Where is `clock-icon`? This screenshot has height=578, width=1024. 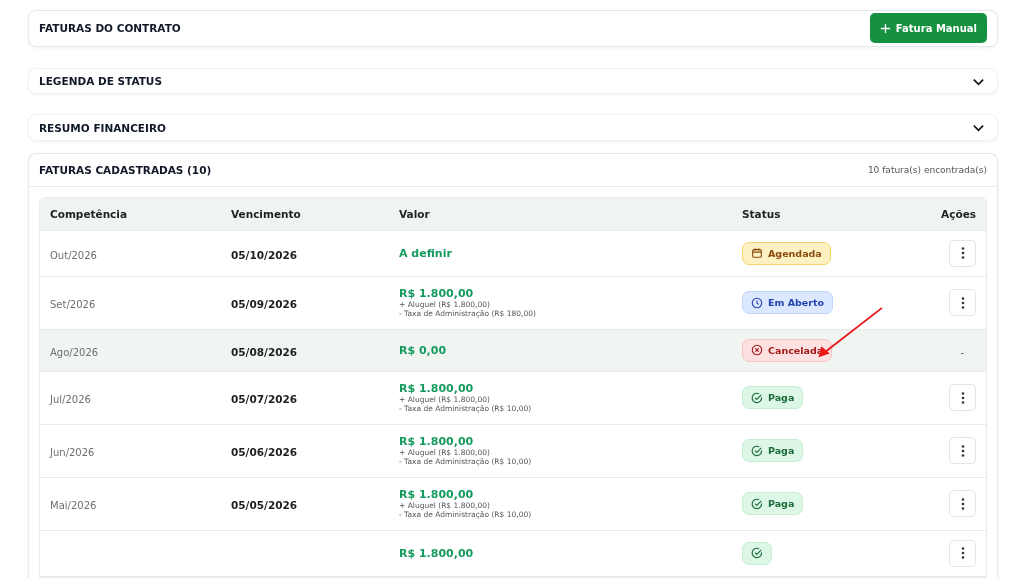
clock-icon is located at coordinates (757, 303).